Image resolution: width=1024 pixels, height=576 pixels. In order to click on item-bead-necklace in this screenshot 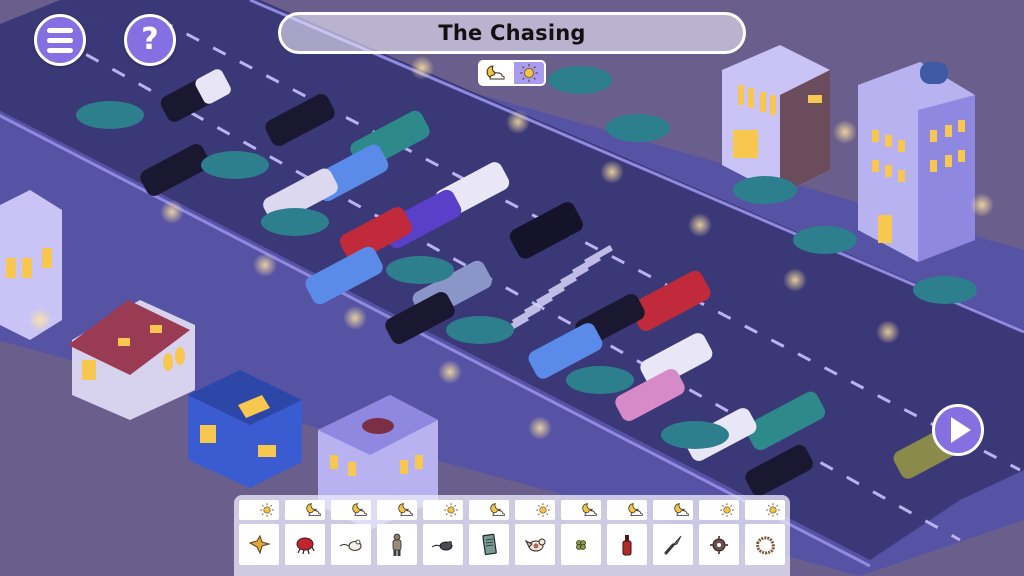, I will do `click(765, 544)`.